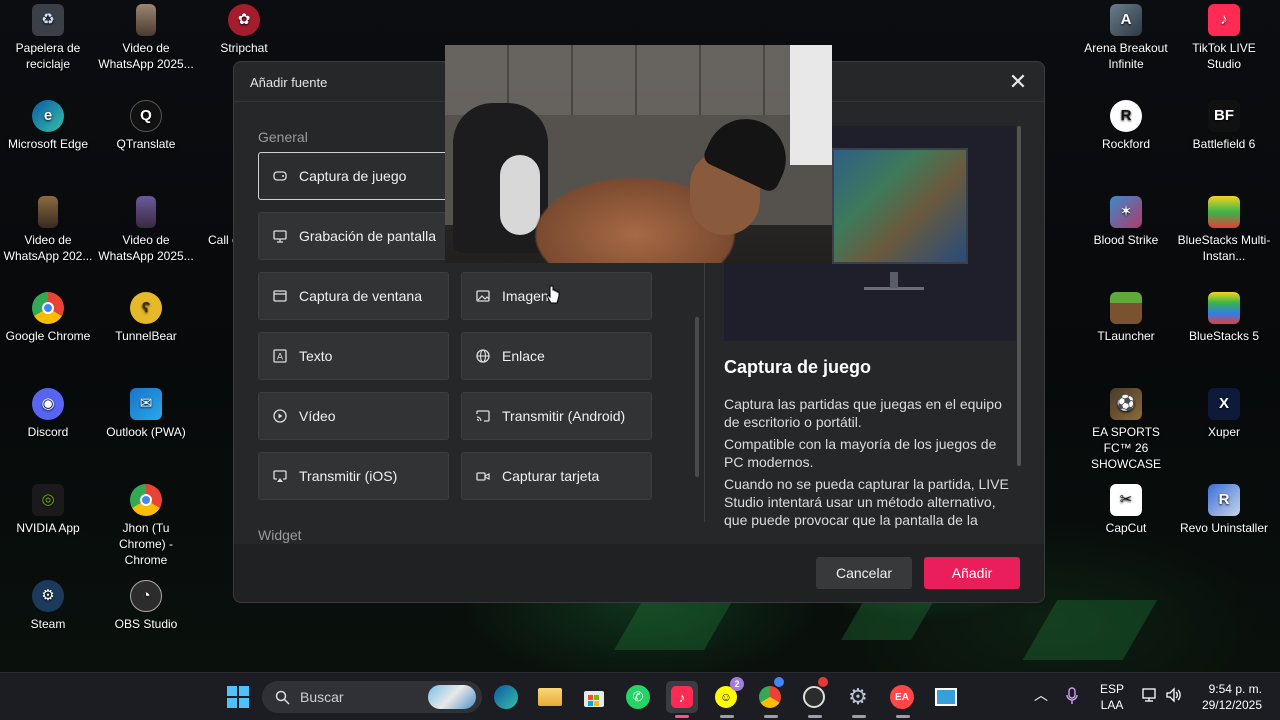 The width and height of the screenshot is (1280, 720). What do you see at coordinates (48, 404) in the screenshot?
I see `discord-icon: ◉` at bounding box center [48, 404].